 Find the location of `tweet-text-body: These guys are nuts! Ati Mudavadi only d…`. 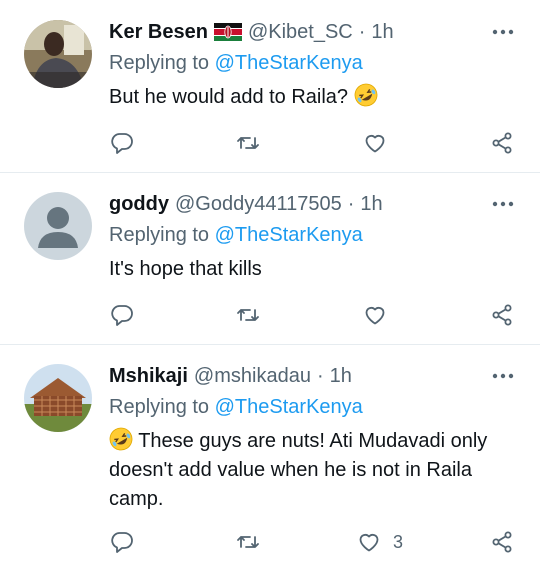

tweet-text-body: These guys are nuts! Ati Mudavadi only d… is located at coordinates (298, 470).